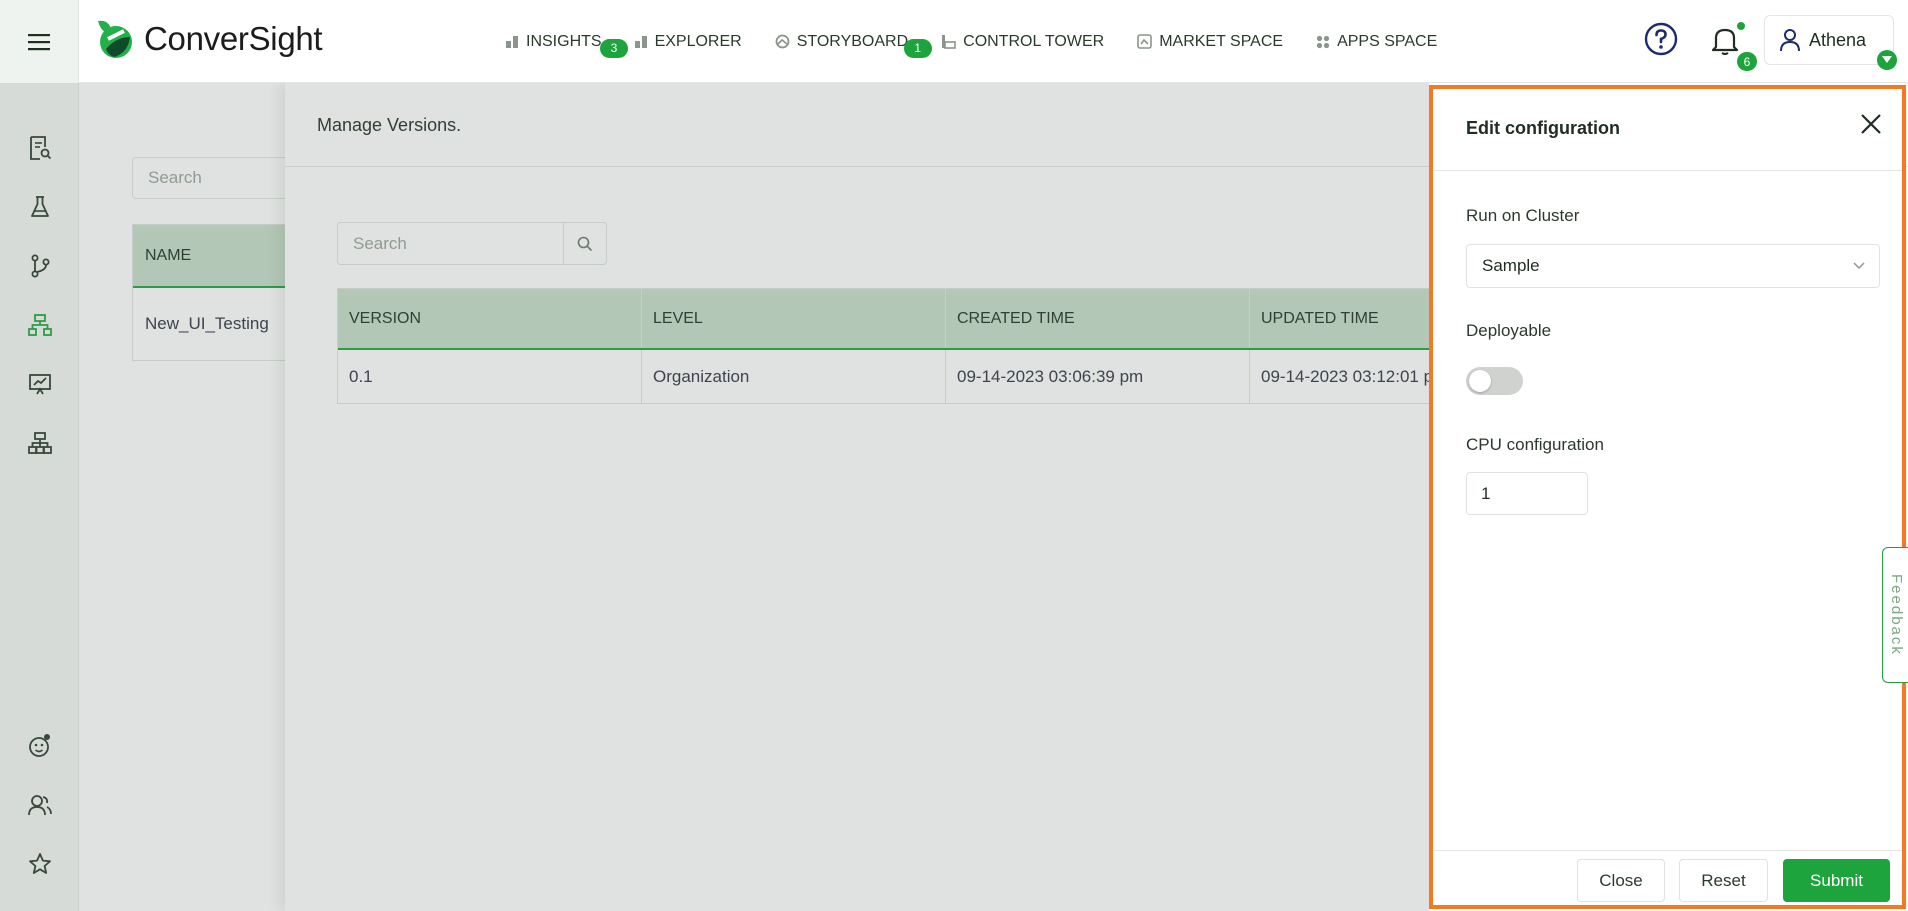 Image resolution: width=1908 pixels, height=911 pixels. Describe the element at coordinates (782, 41) in the screenshot. I see `storyboard-icon` at that location.